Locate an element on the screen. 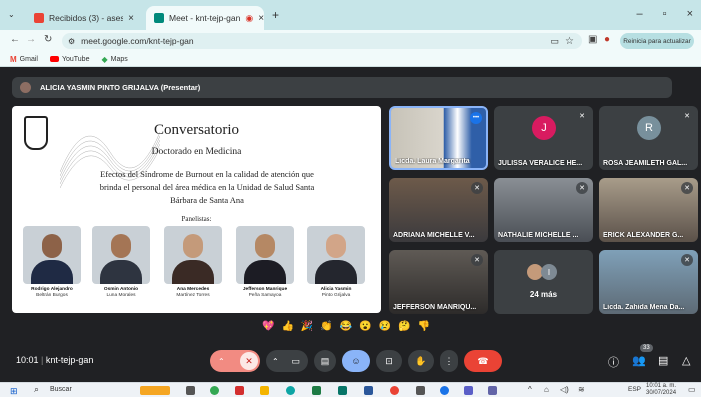  update-button: Reinicia para actualizar is located at coordinates (657, 41).